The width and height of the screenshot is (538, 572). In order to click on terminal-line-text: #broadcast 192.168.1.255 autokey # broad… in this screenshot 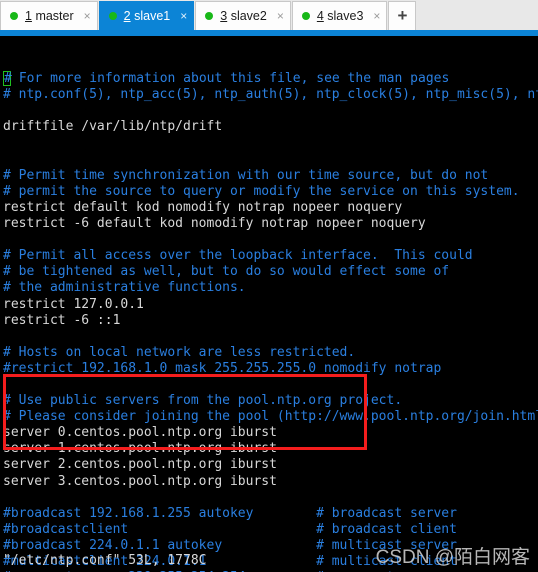, I will do `click(230, 513)`.